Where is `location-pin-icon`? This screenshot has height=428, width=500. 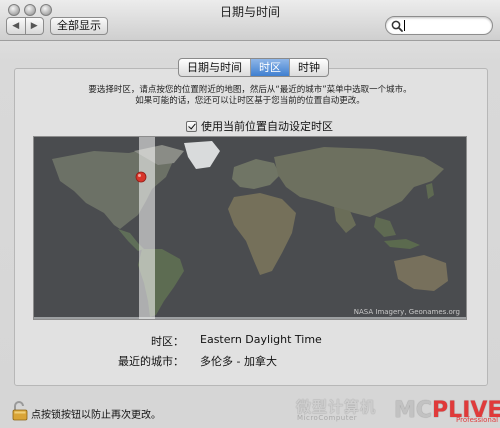
location-pin-icon is located at coordinates (141, 179).